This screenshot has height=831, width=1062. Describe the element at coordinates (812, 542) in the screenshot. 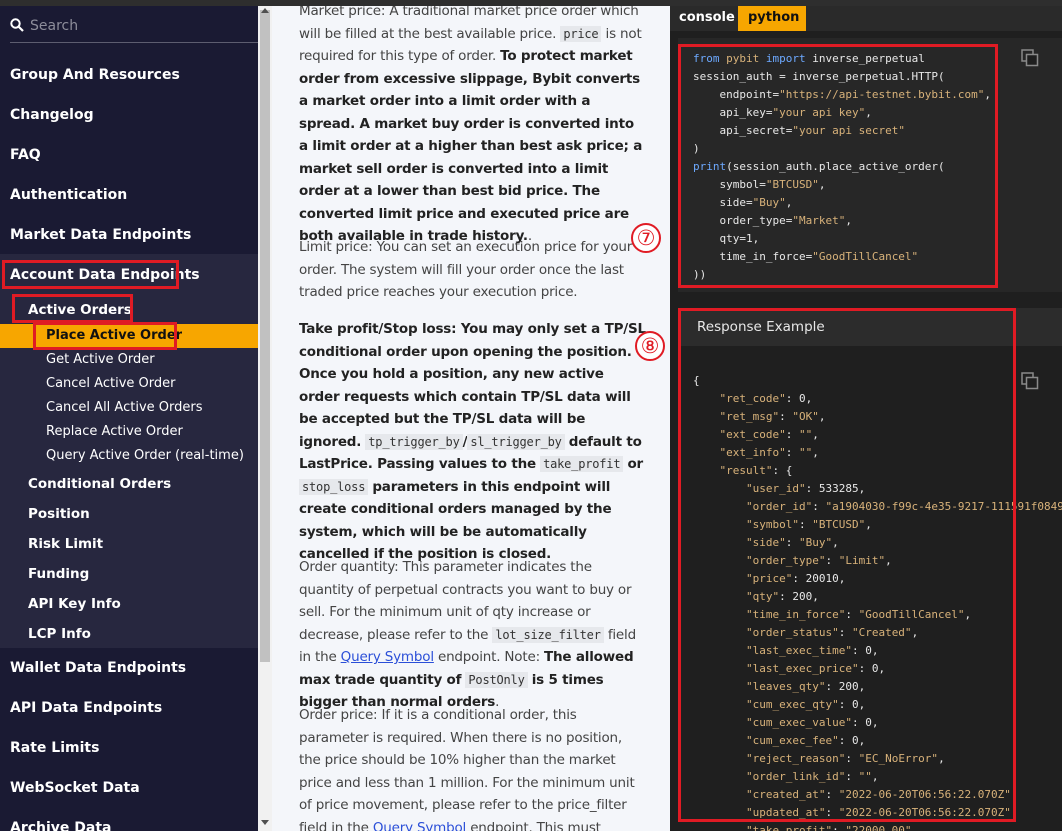

I see `json-value: : "Buy",` at that location.